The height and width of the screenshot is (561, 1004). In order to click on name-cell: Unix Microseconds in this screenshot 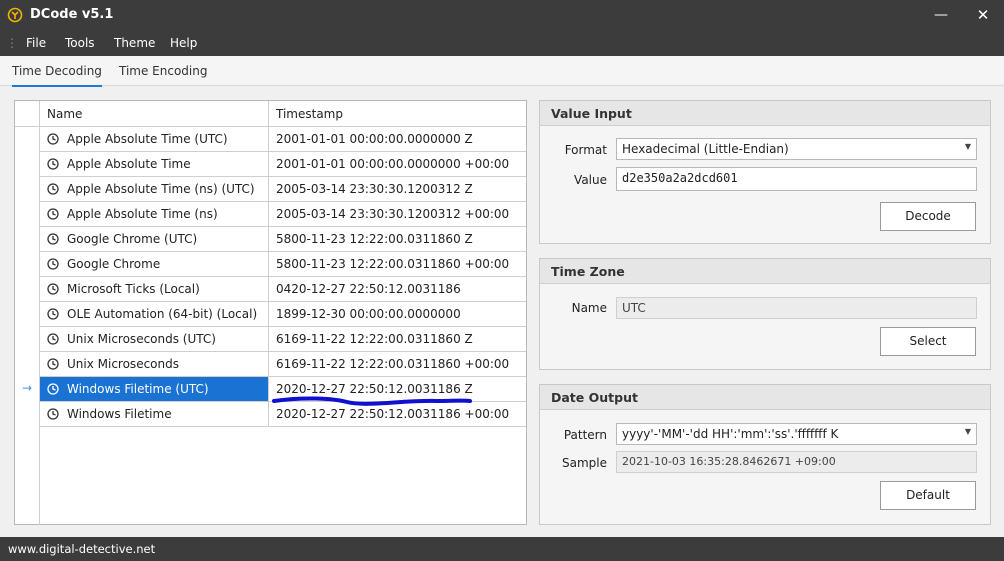, I will do `click(154, 364)`.